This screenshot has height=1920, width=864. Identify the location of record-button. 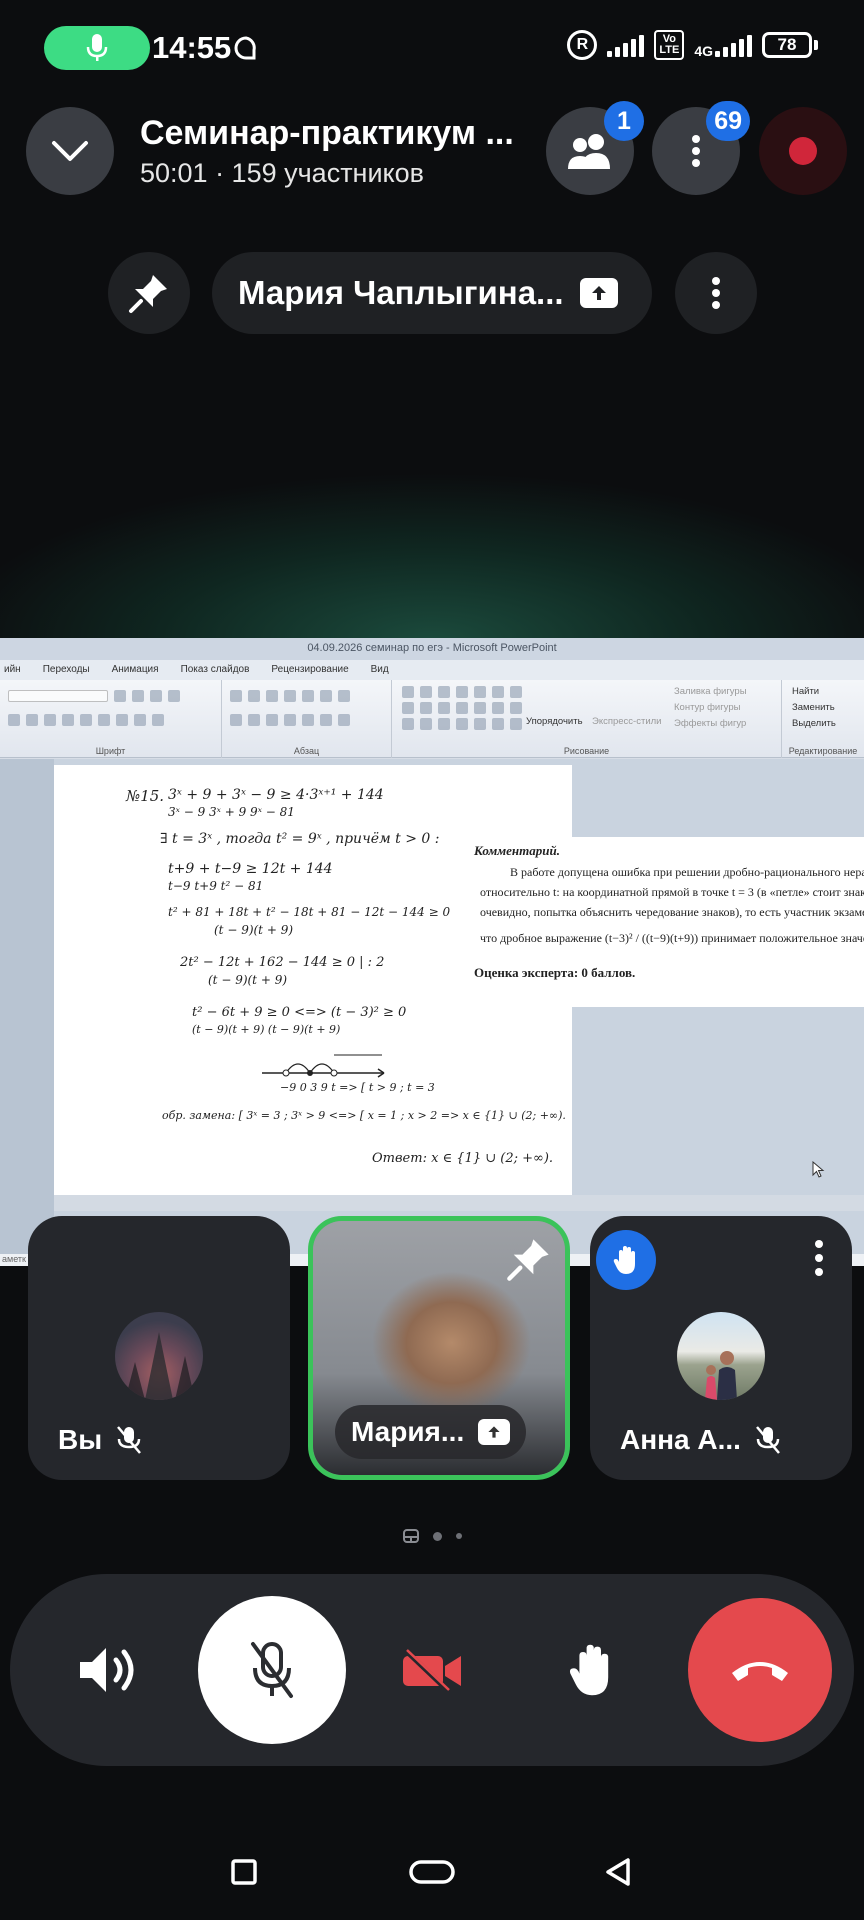
(803, 151).